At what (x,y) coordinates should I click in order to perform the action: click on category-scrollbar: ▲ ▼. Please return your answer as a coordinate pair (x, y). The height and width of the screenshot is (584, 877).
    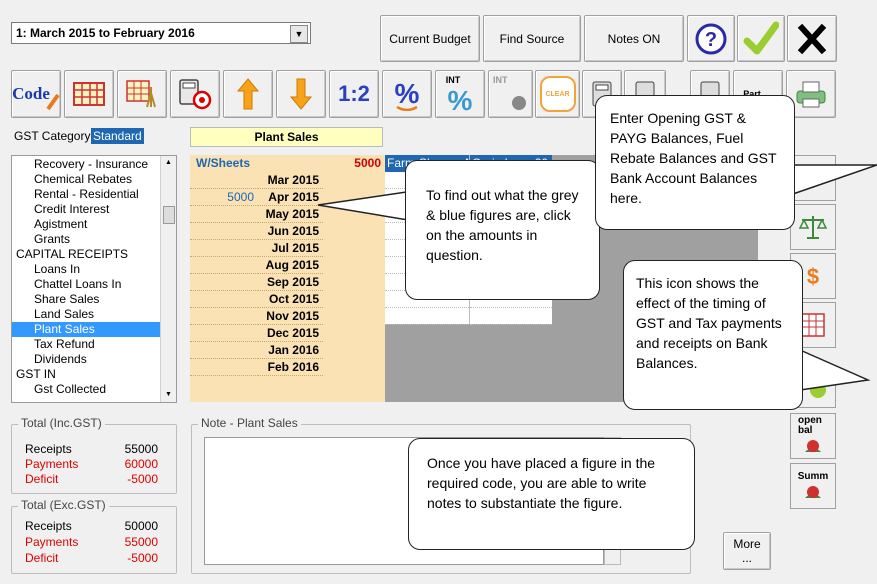
    Looking at the image, I should click on (168, 279).